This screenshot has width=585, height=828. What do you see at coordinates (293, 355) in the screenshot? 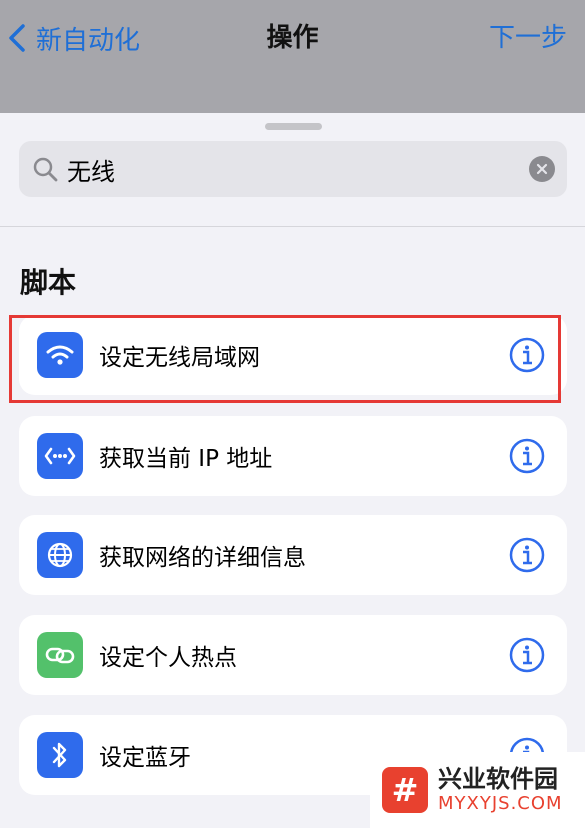
I see `action-row-set-wifi: 设定无线局域网` at bounding box center [293, 355].